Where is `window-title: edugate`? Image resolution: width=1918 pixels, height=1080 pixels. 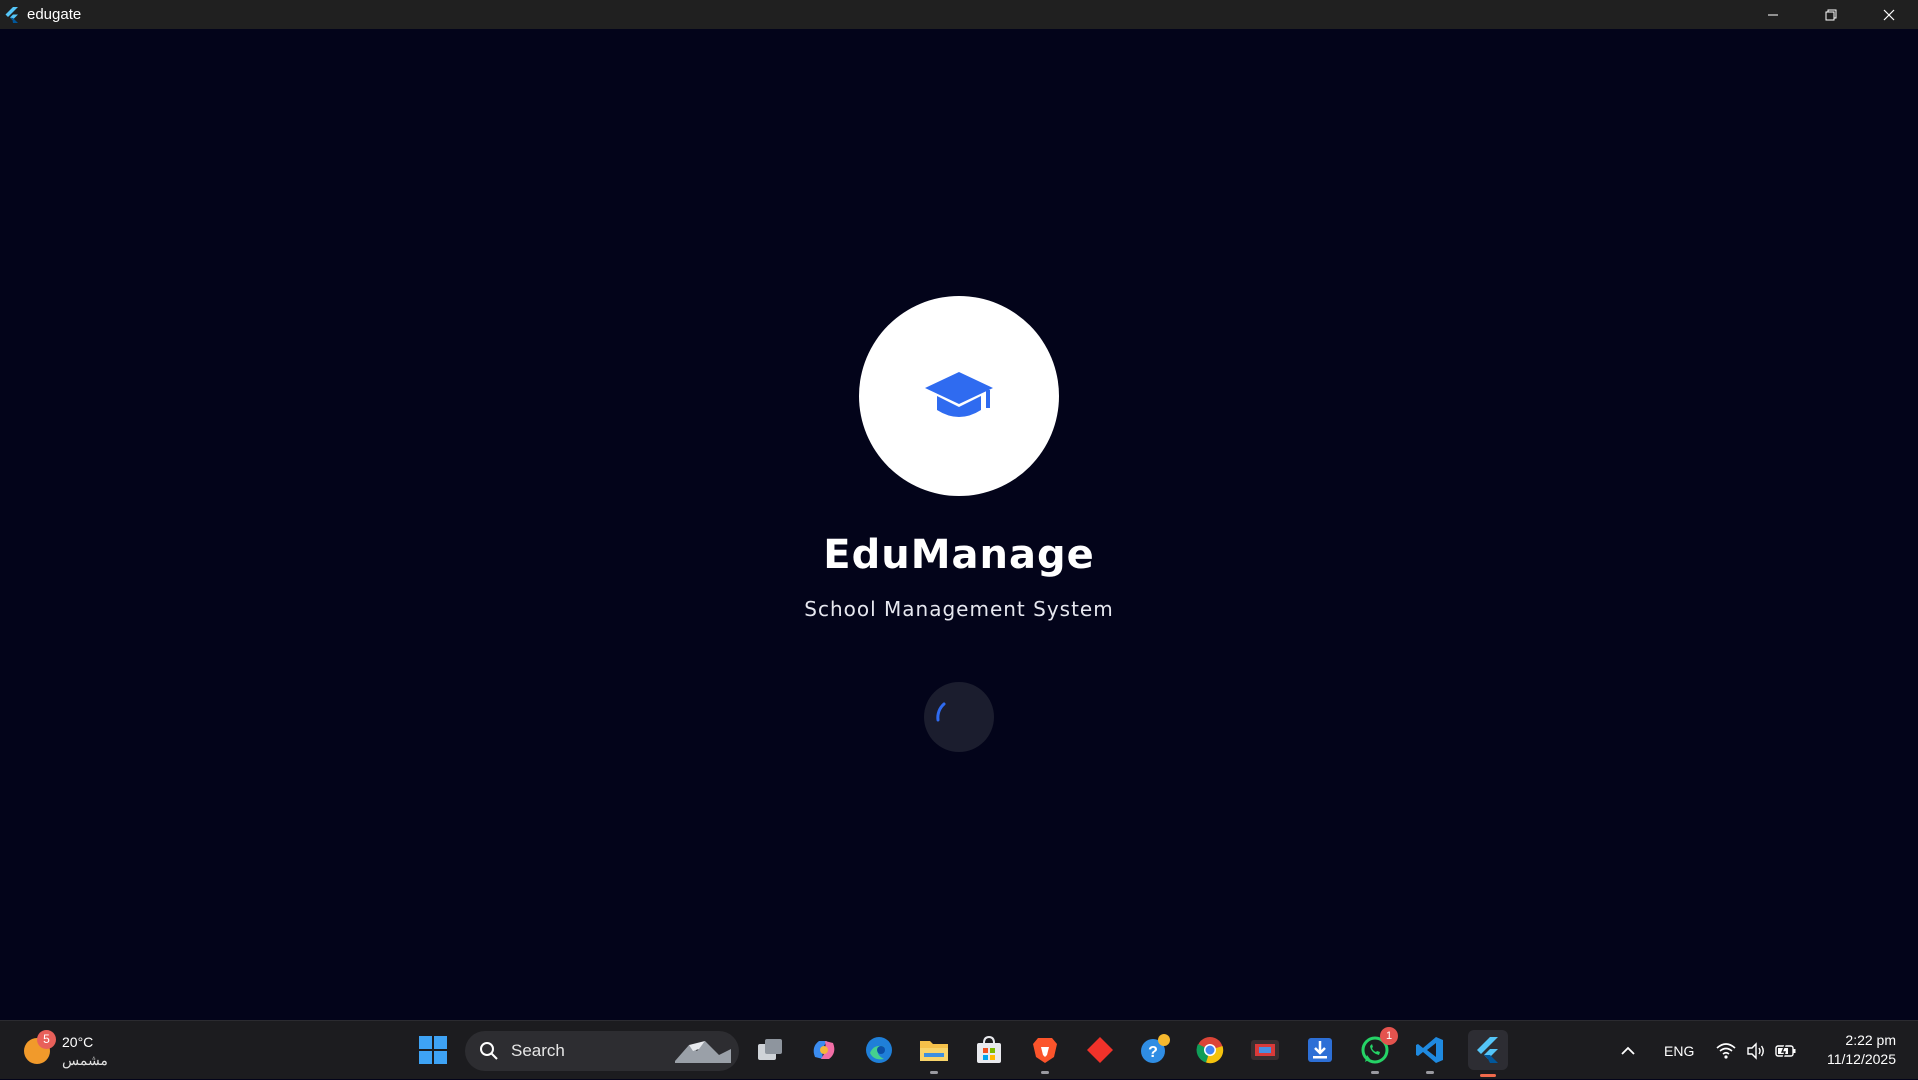 window-title: edugate is located at coordinates (54, 14).